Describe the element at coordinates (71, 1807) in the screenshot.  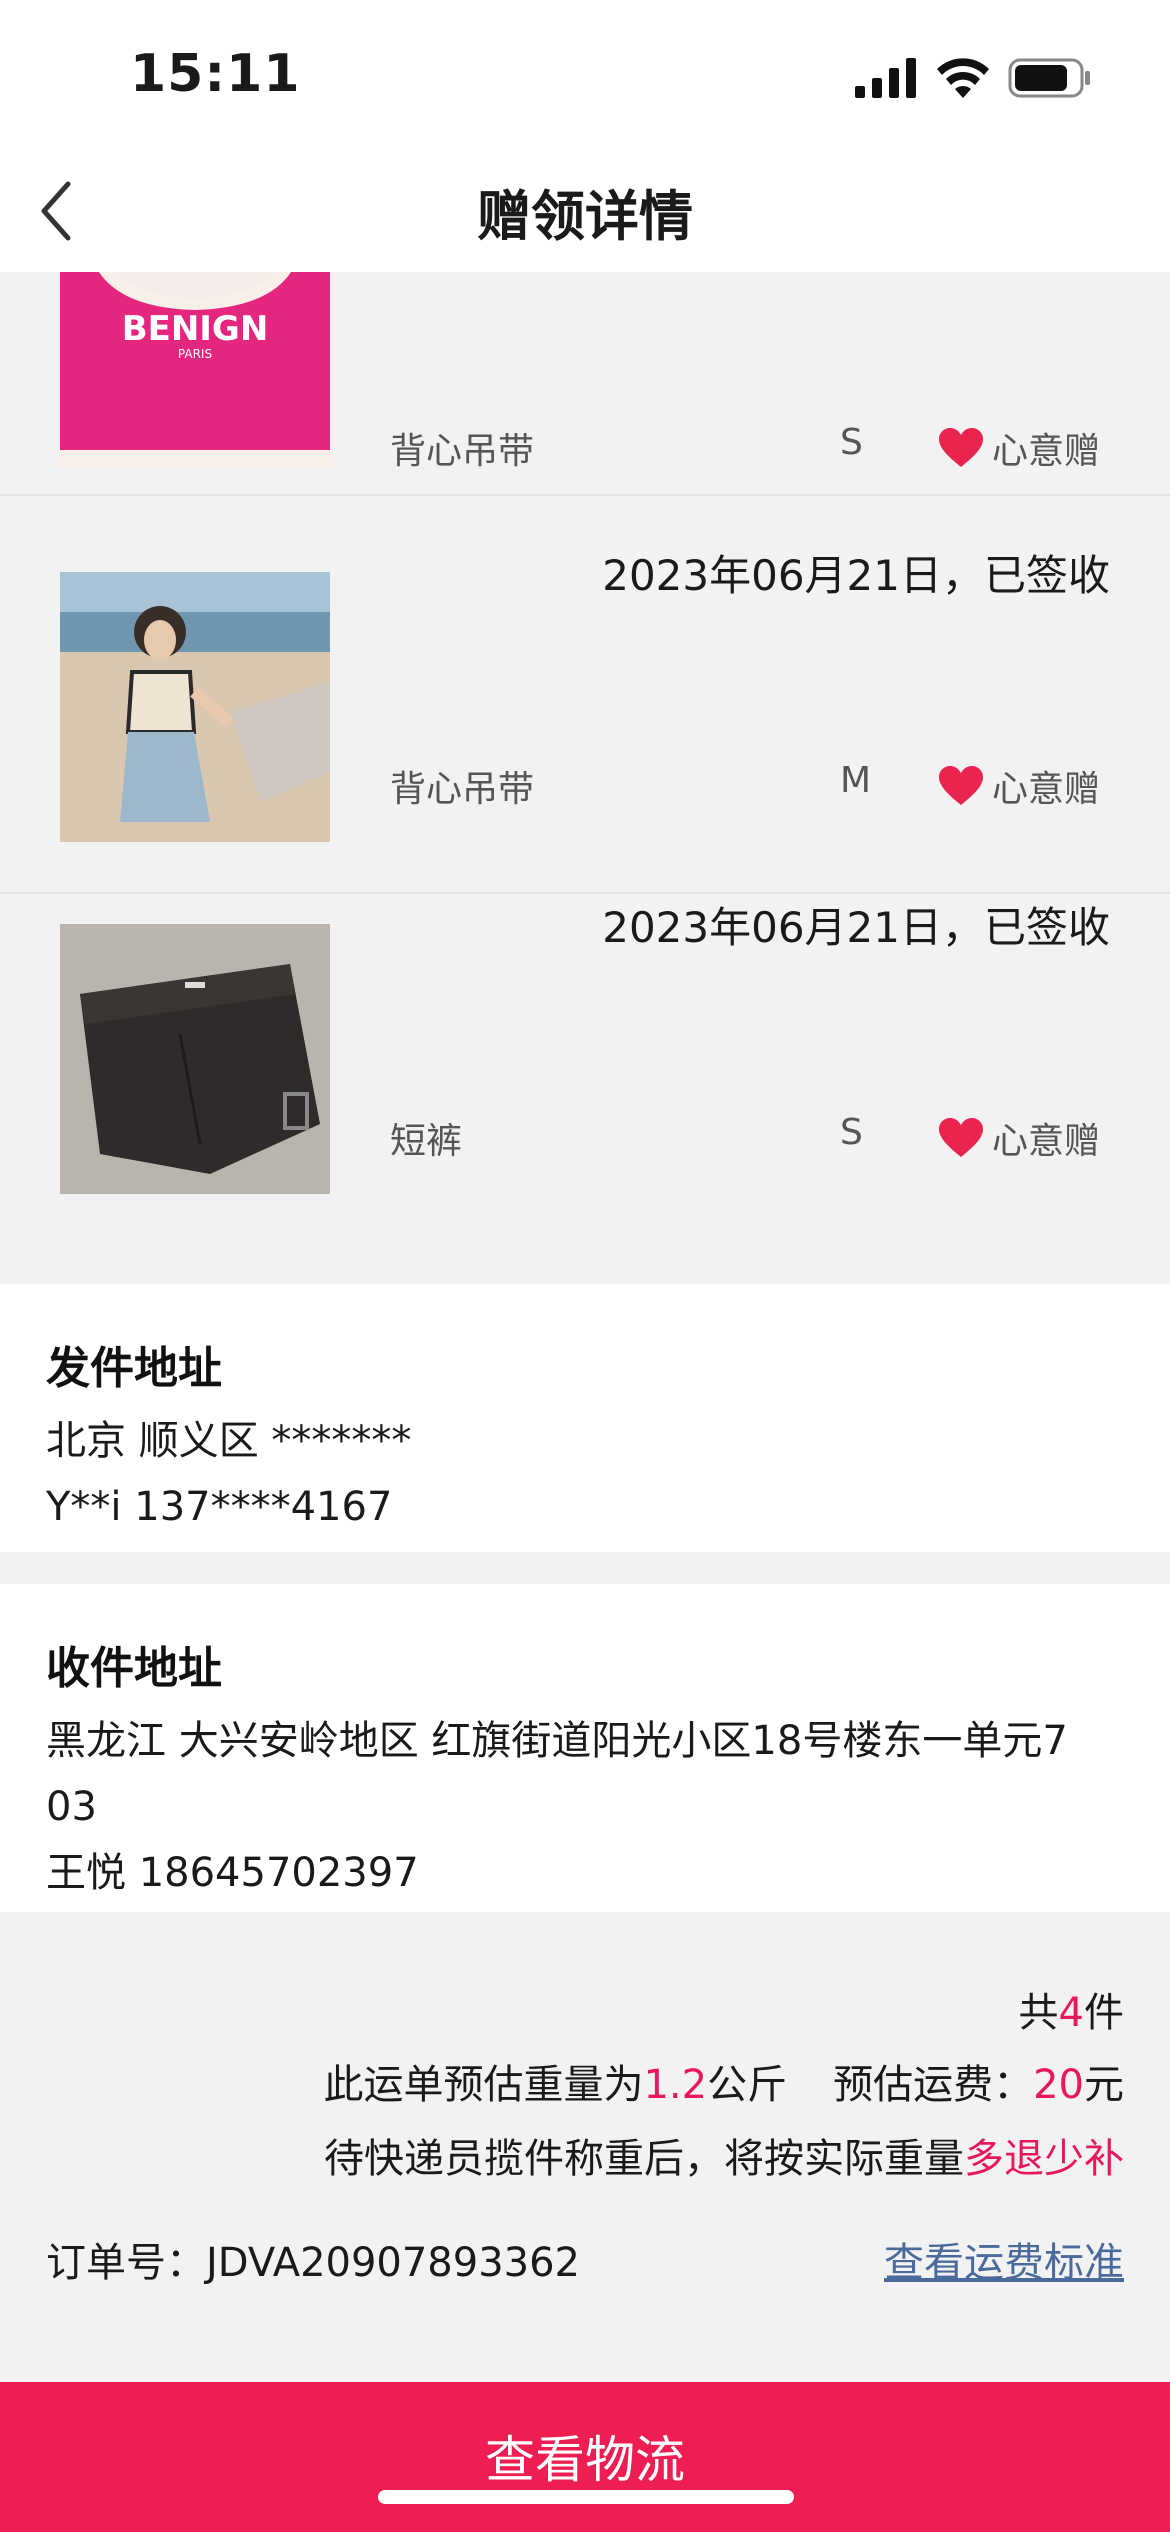
I see `receiver-address-line-cont: 03` at that location.